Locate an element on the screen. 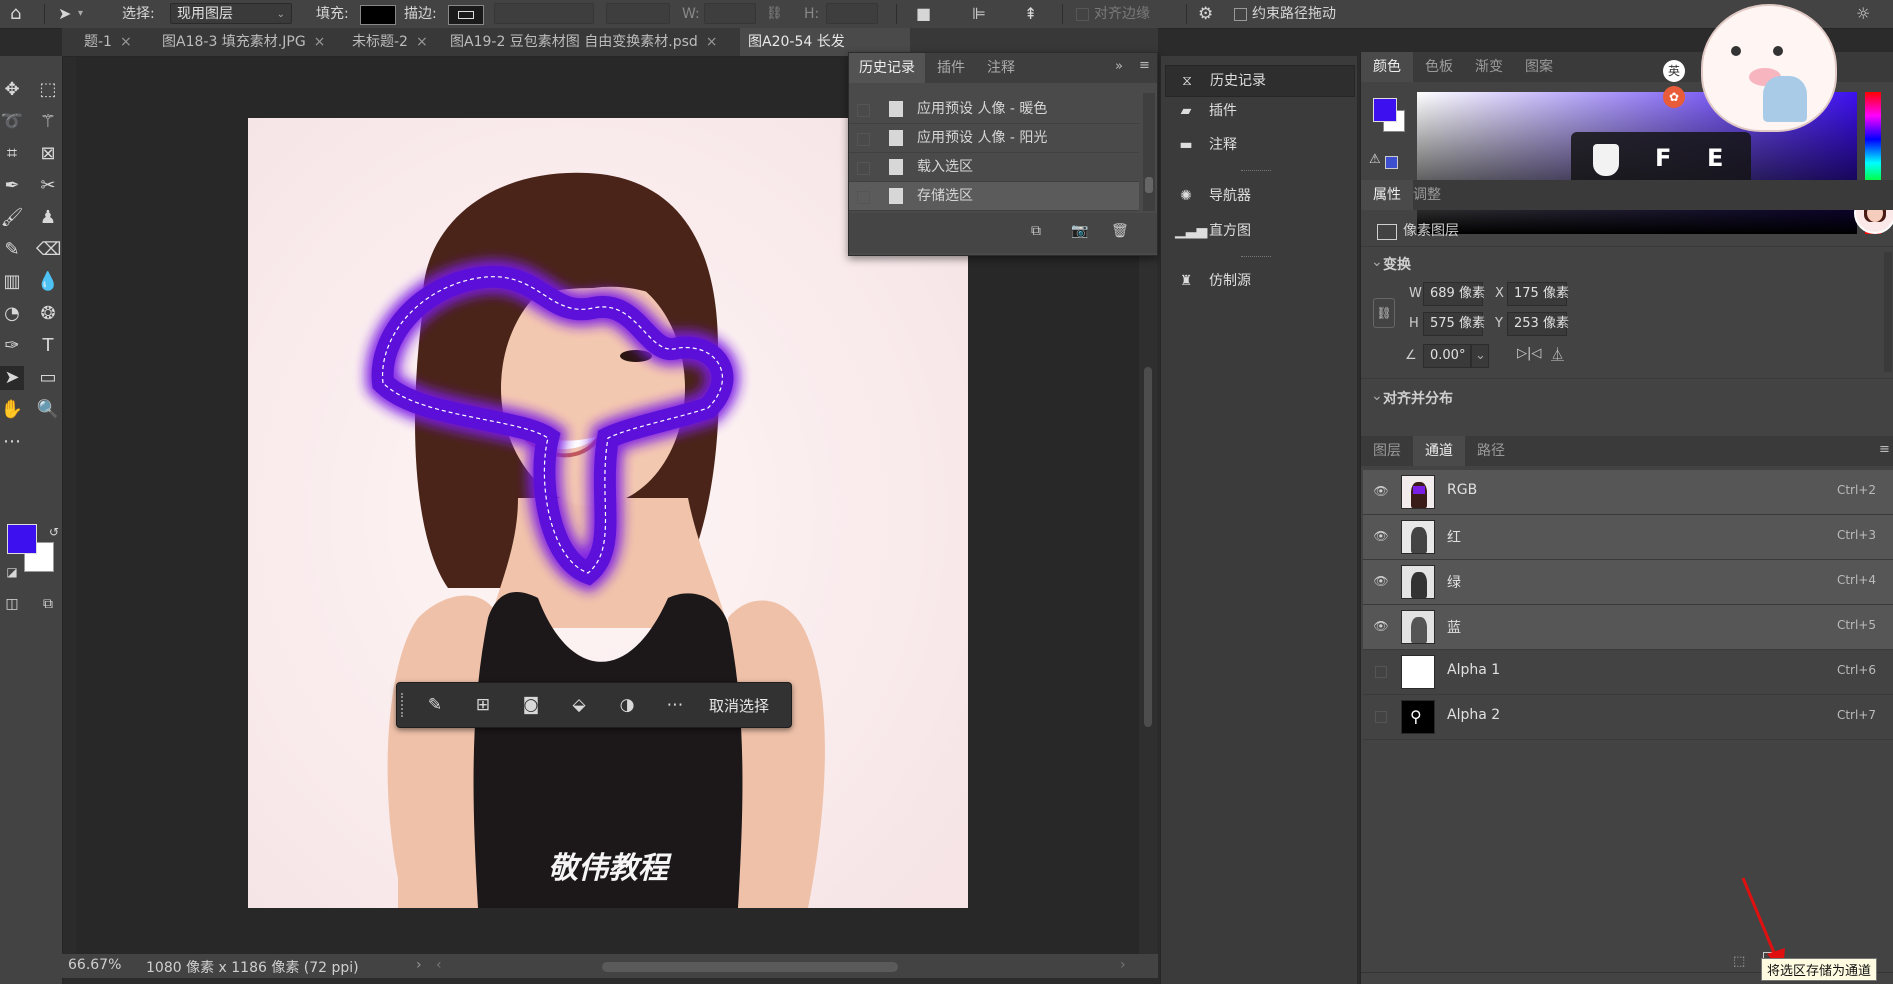  gamut-swatch is located at coordinates (1391, 162).